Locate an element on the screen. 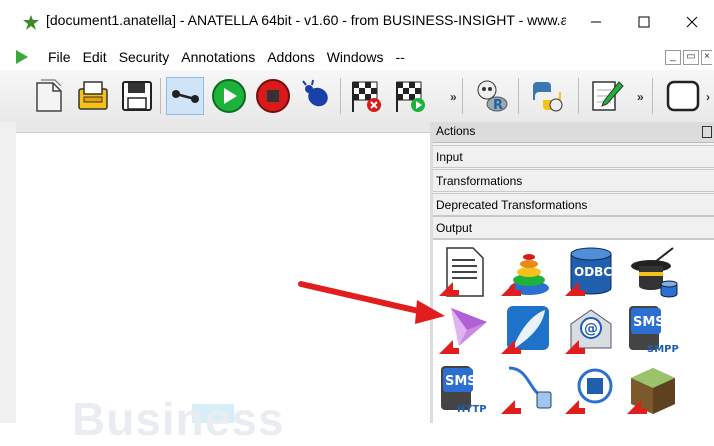 This screenshot has height=446, width=714. run-flag-stop-button is located at coordinates (367, 96).